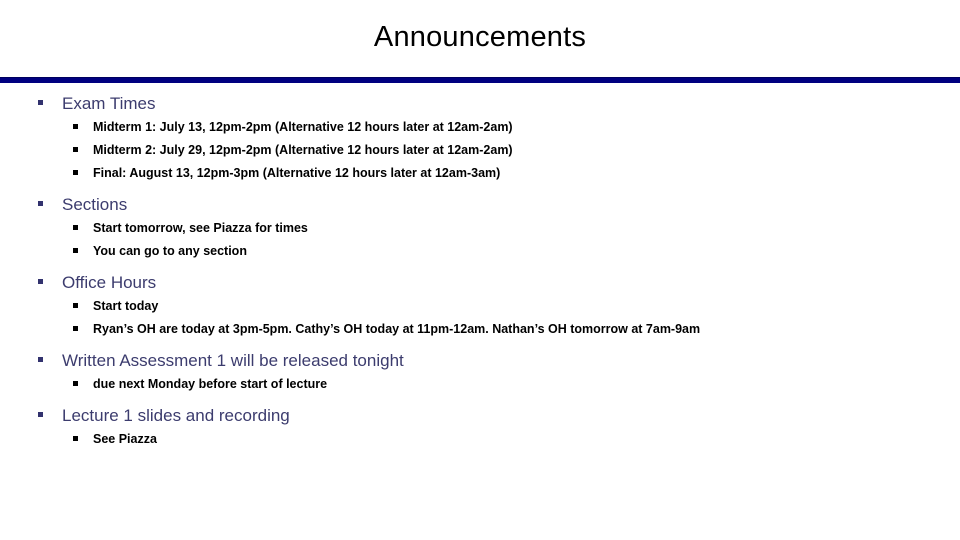  Describe the element at coordinates (480, 37) in the screenshot. I see `page-title: Announcements` at that location.